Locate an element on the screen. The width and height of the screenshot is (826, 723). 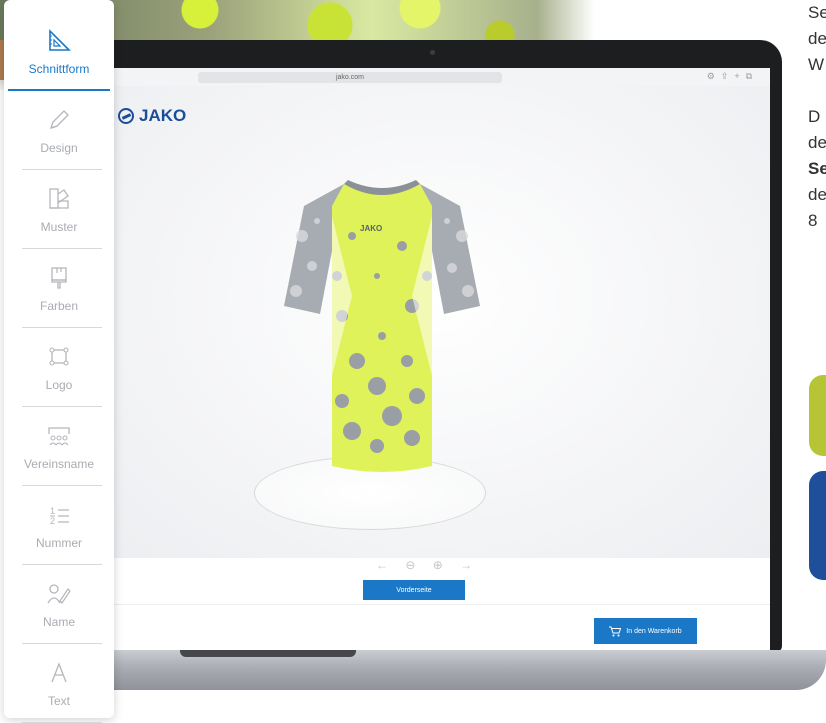
person-pen-icon is located at coordinates (59, 593).